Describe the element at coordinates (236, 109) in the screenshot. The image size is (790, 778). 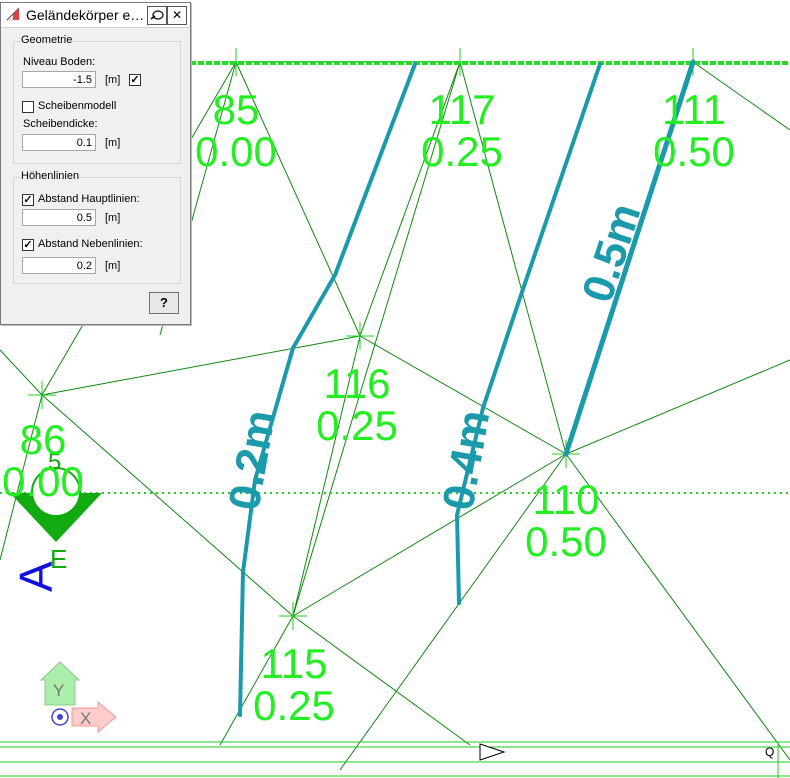
I see `node-id: 85` at that location.